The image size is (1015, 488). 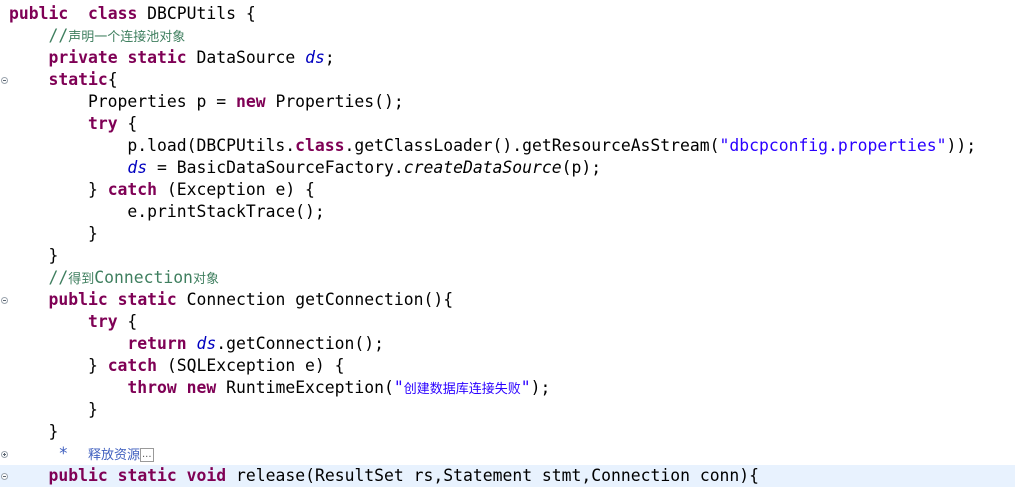 What do you see at coordinates (482, 167) in the screenshot?
I see `static-method-call: createDataSource` at bounding box center [482, 167].